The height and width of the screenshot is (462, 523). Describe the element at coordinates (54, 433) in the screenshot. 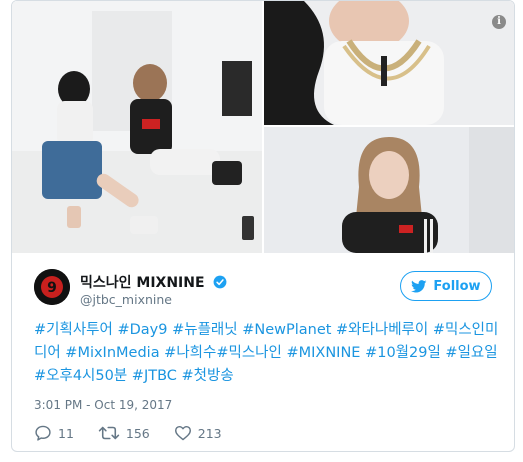

I see `reply-button: 11` at that location.